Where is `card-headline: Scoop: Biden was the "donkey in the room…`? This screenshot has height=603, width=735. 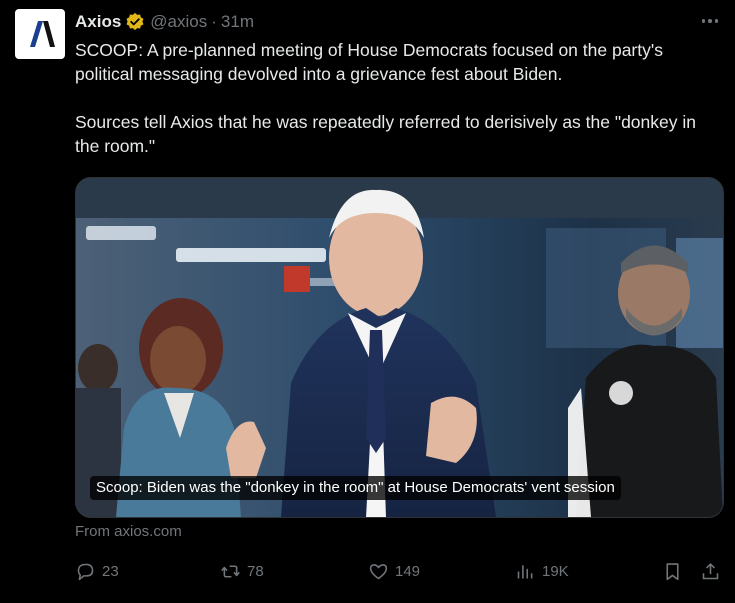 card-headline: Scoop: Biden was the "donkey in the room… is located at coordinates (355, 488).